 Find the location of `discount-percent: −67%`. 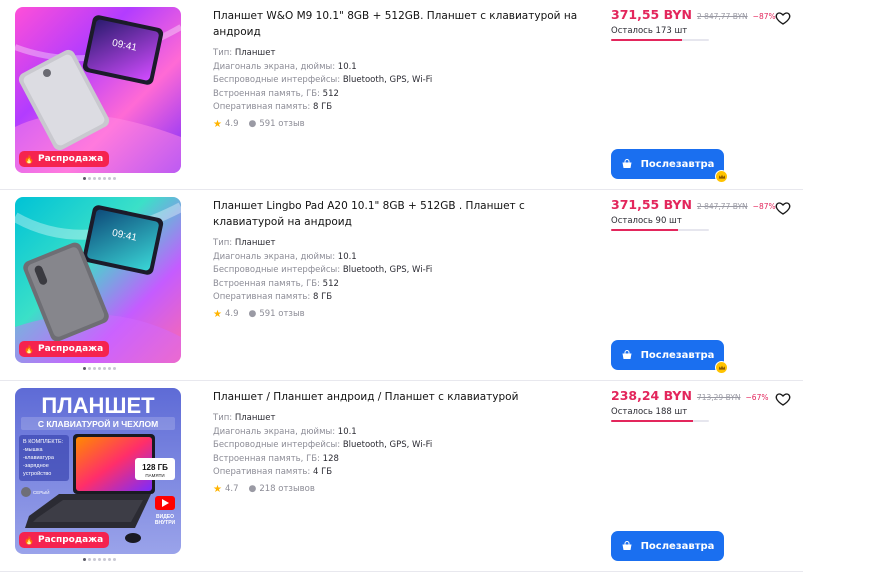

discount-percent: −67% is located at coordinates (757, 397).